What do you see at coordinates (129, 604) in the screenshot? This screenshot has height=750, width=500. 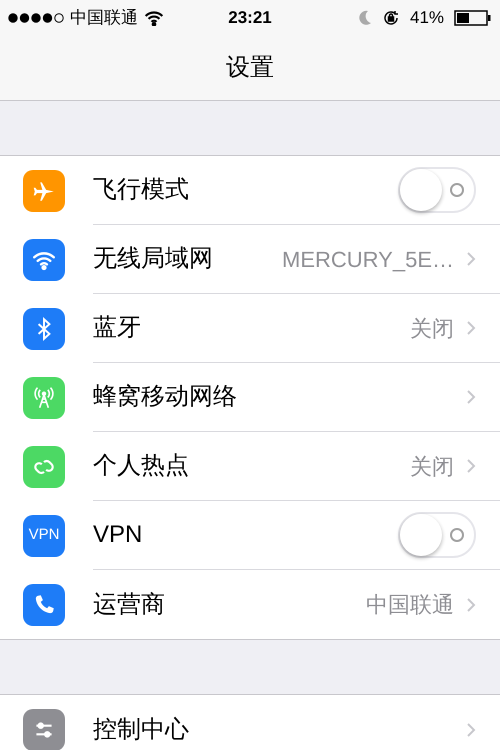 I see `setting-label: 运营商` at bounding box center [129, 604].